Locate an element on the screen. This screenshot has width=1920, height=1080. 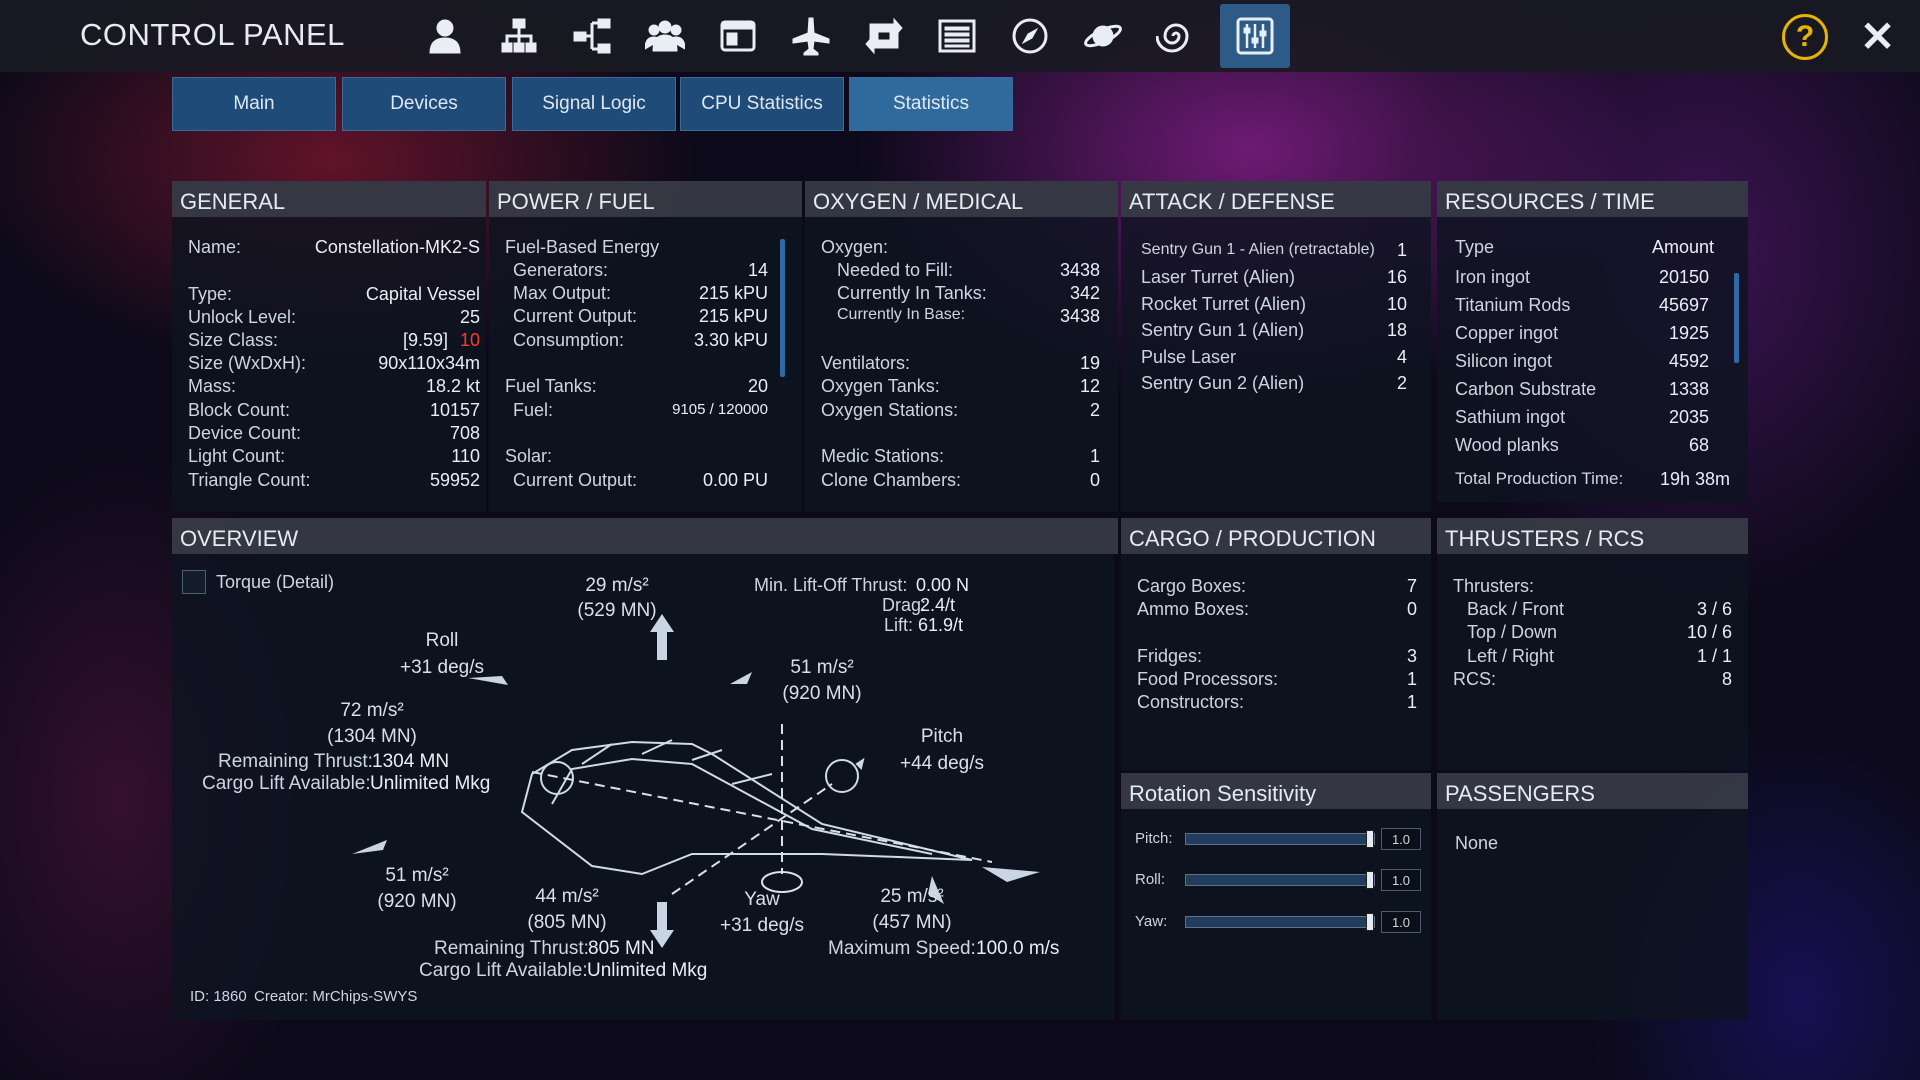
mass-label: Mass: is located at coordinates (212, 386).